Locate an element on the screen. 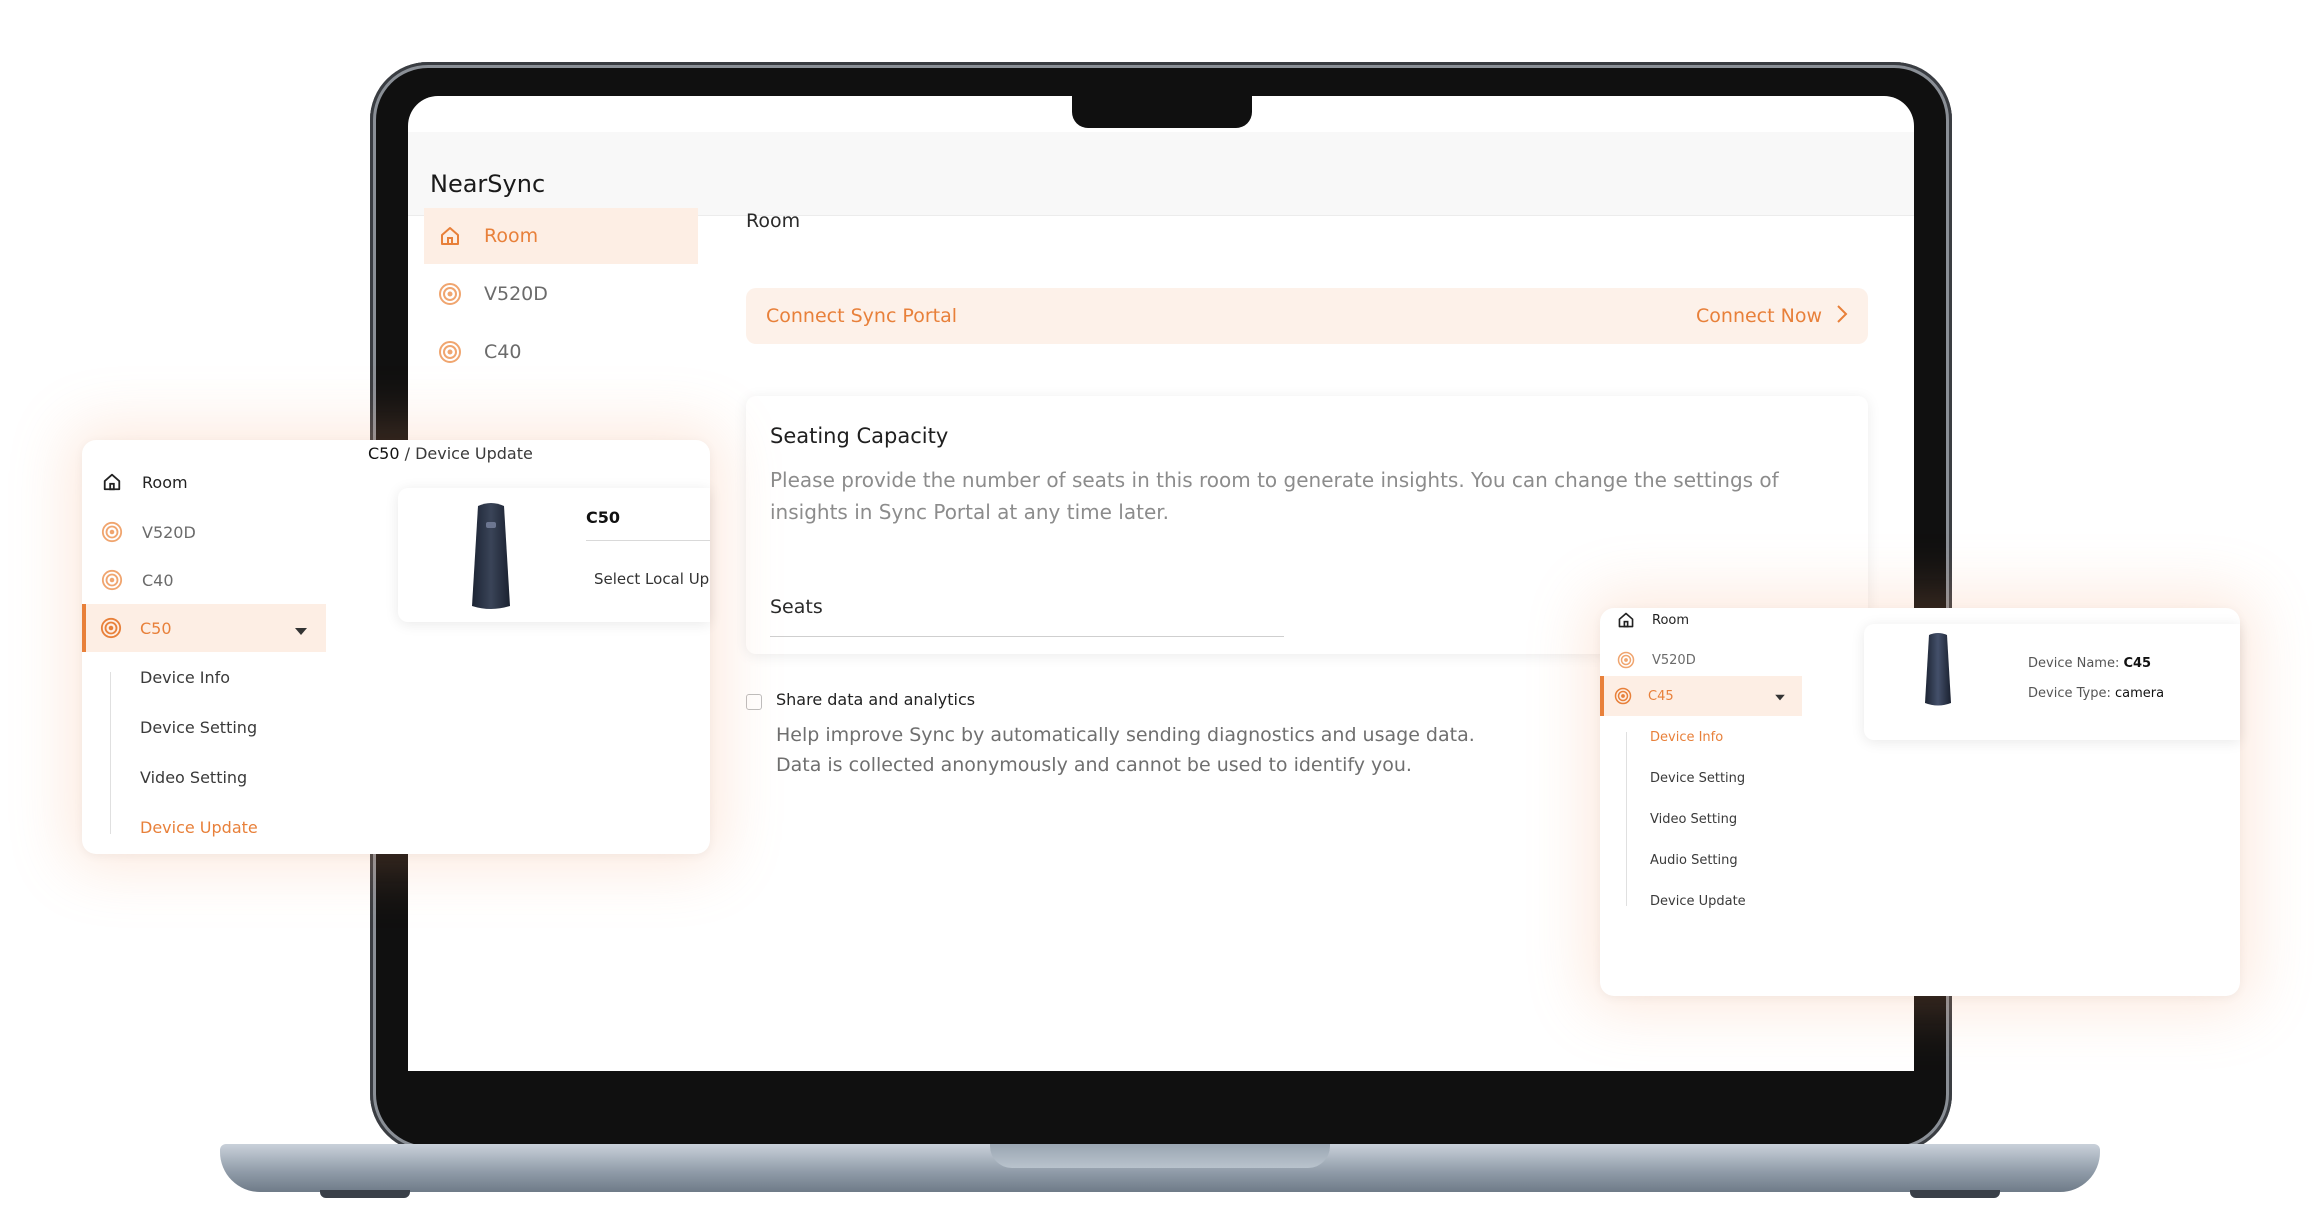 The width and height of the screenshot is (2320, 1224). breadcrumb-device: C50 is located at coordinates (384, 453).